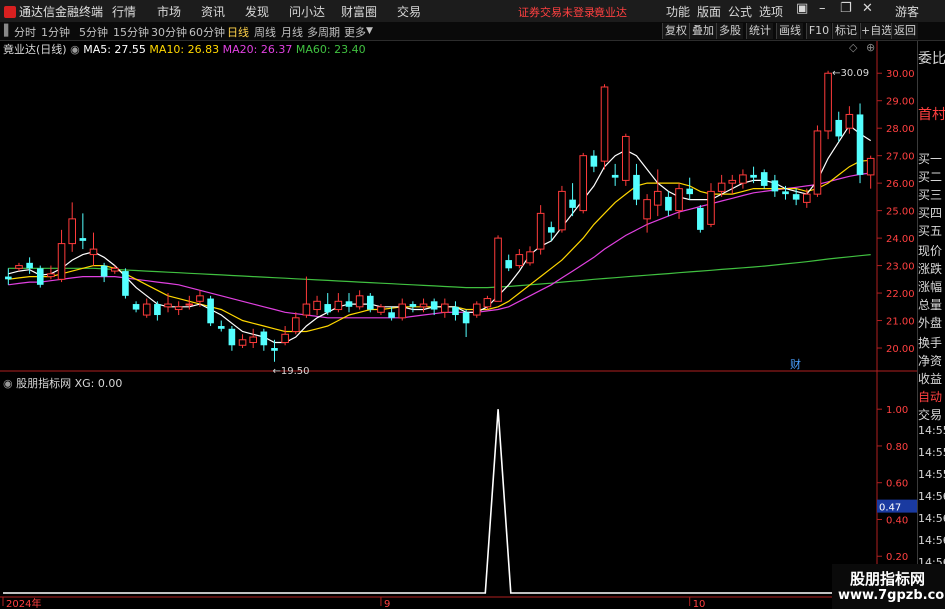  What do you see at coordinates (897, 557) in the screenshot?
I see `indicator-tick-label: 0.20` at bounding box center [897, 557].